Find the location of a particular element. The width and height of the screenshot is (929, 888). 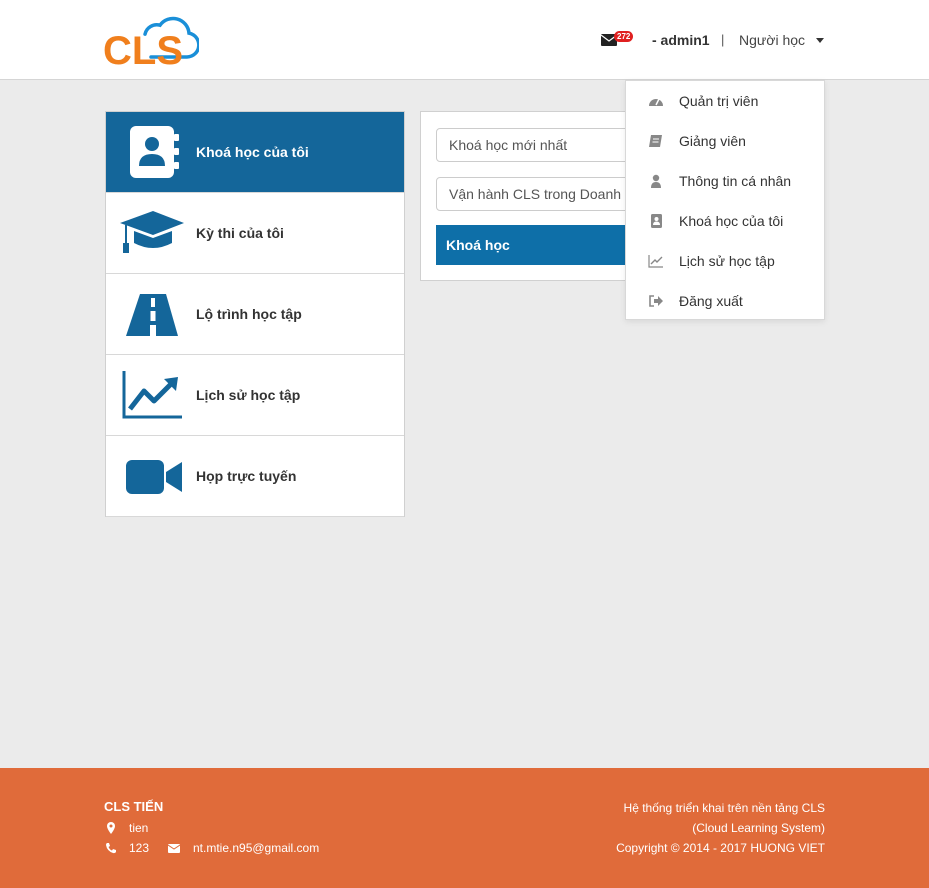

sidebar-item-label: Họp trực tuyến is located at coordinates (246, 476).